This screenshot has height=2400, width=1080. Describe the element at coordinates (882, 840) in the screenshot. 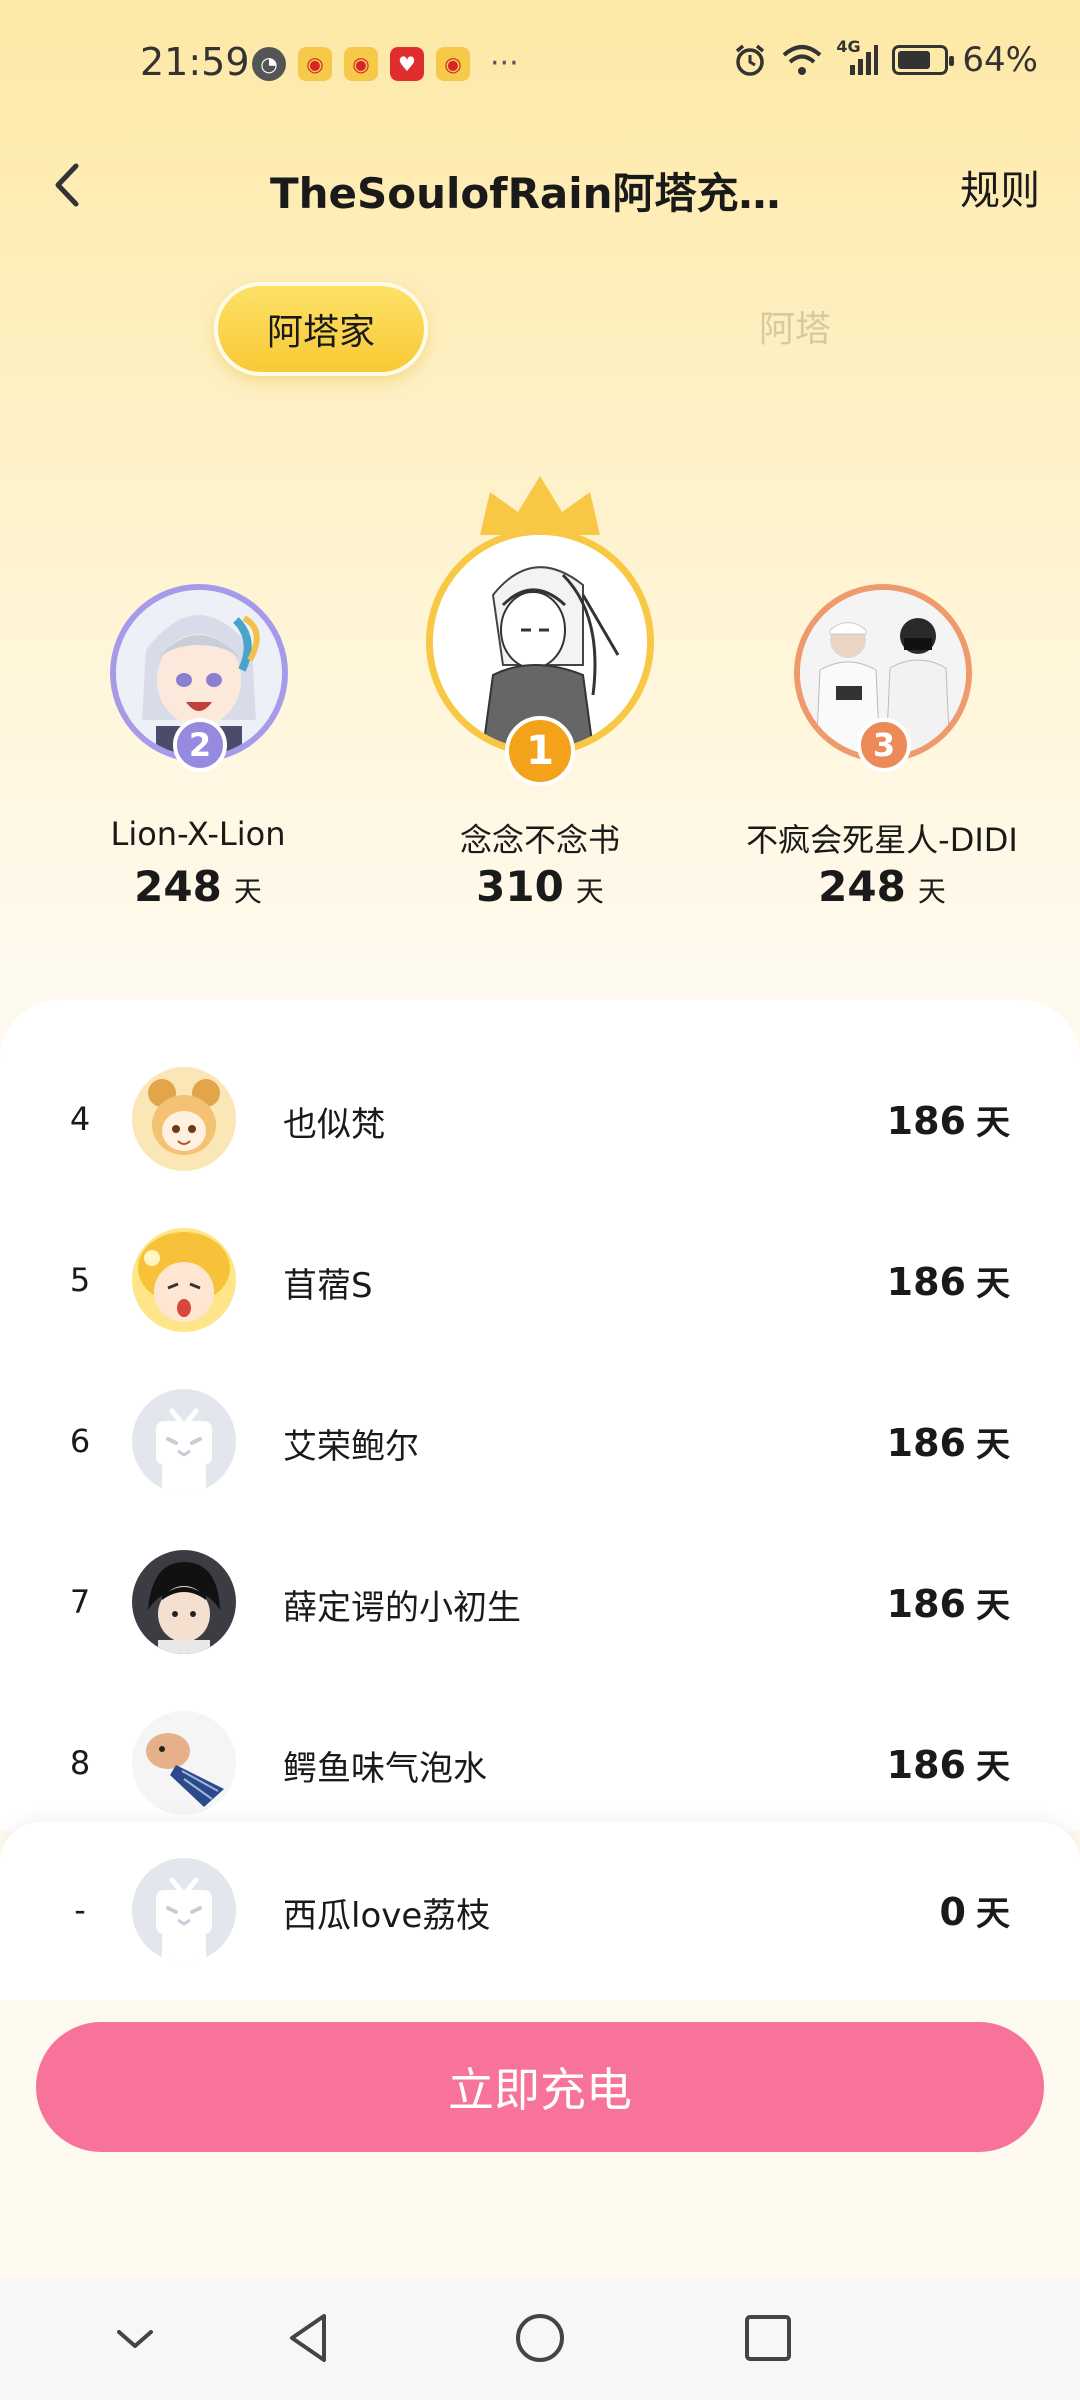

I see `podium-name: 不疯会死星人-DIDI` at that location.